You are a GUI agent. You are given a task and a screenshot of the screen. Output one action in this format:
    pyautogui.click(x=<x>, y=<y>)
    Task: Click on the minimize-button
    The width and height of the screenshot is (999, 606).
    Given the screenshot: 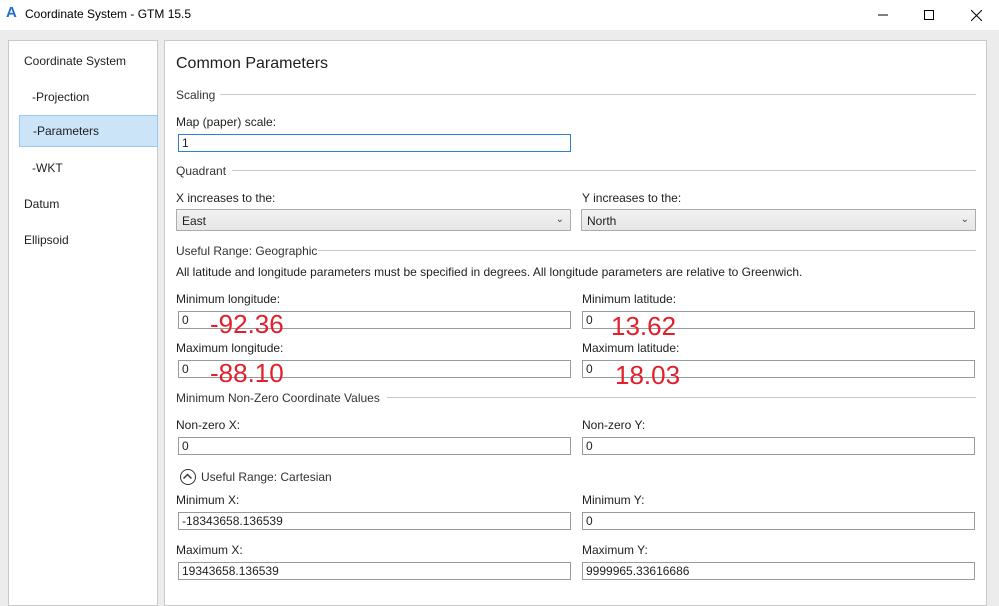 What is the action you would take?
    pyautogui.click(x=883, y=15)
    